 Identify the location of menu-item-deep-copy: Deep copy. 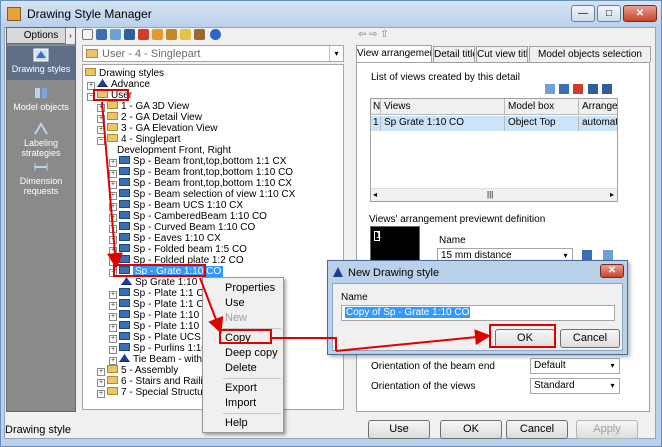
(251, 353).